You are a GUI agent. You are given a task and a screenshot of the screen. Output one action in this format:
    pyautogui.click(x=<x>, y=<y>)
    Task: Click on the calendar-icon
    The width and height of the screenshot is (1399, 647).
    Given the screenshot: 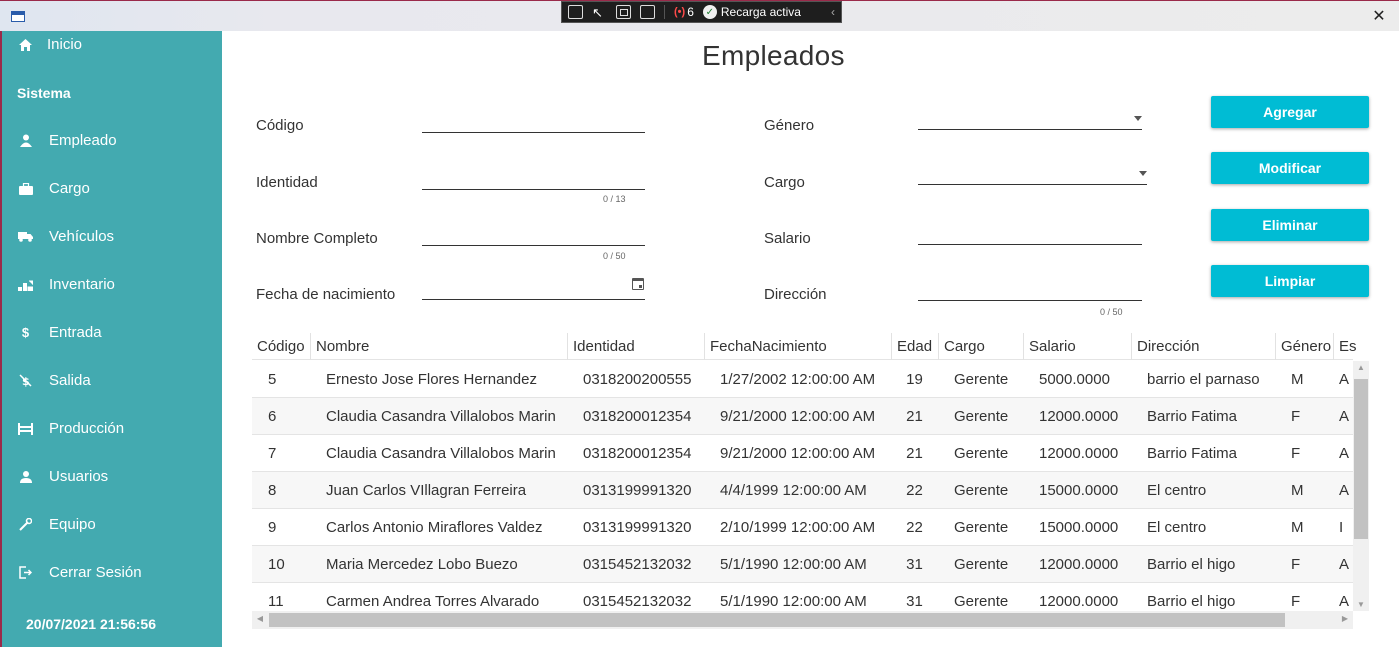 What is the action you would take?
    pyautogui.click(x=638, y=284)
    